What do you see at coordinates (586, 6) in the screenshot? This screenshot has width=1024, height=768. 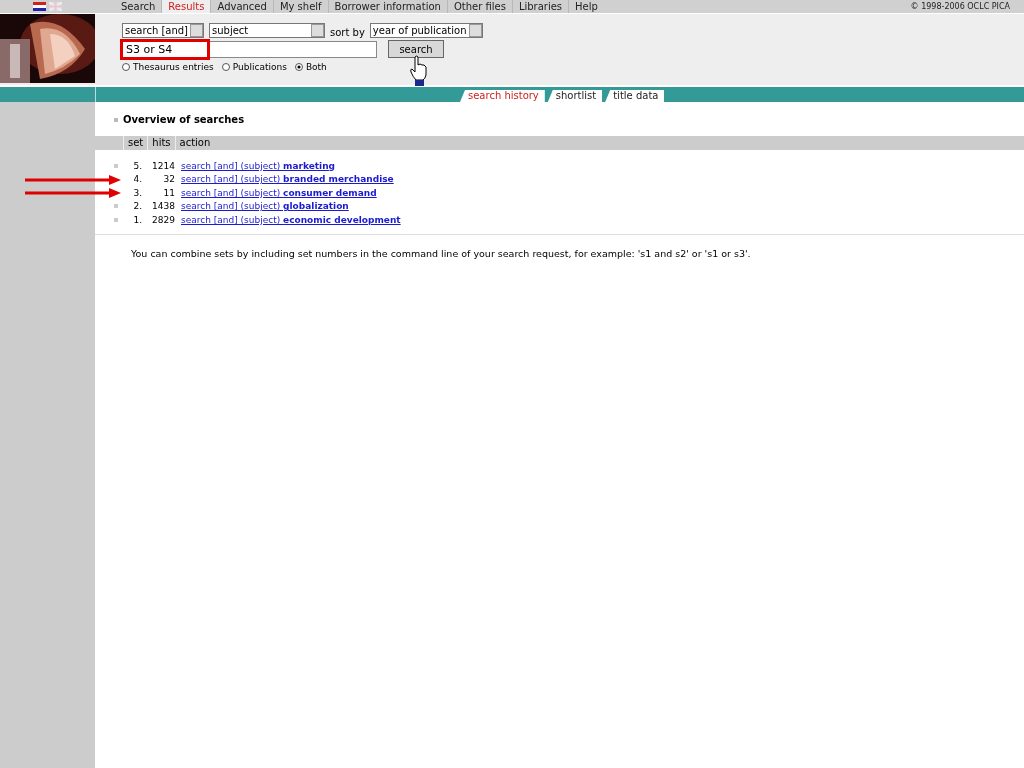 I see `nav-link: Help` at bounding box center [586, 6].